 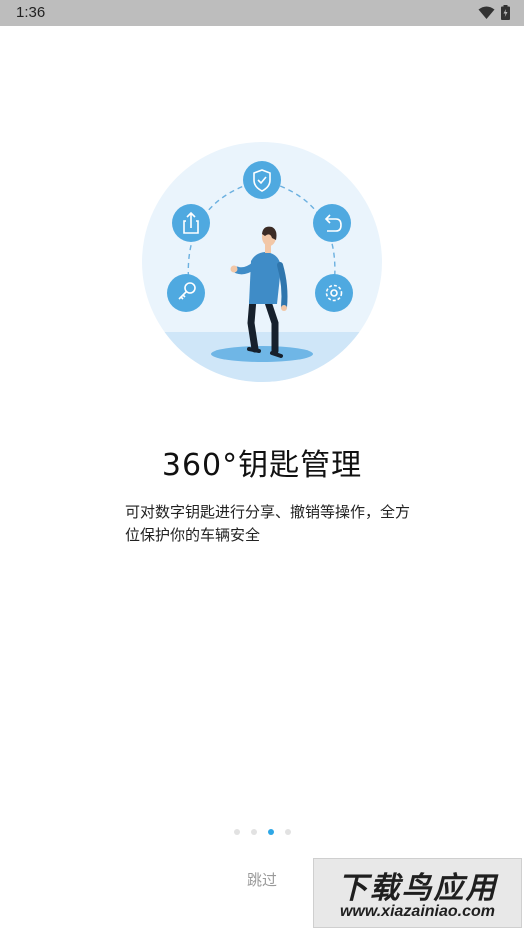 I want to click on page-dot-active, so click(x=270, y=832).